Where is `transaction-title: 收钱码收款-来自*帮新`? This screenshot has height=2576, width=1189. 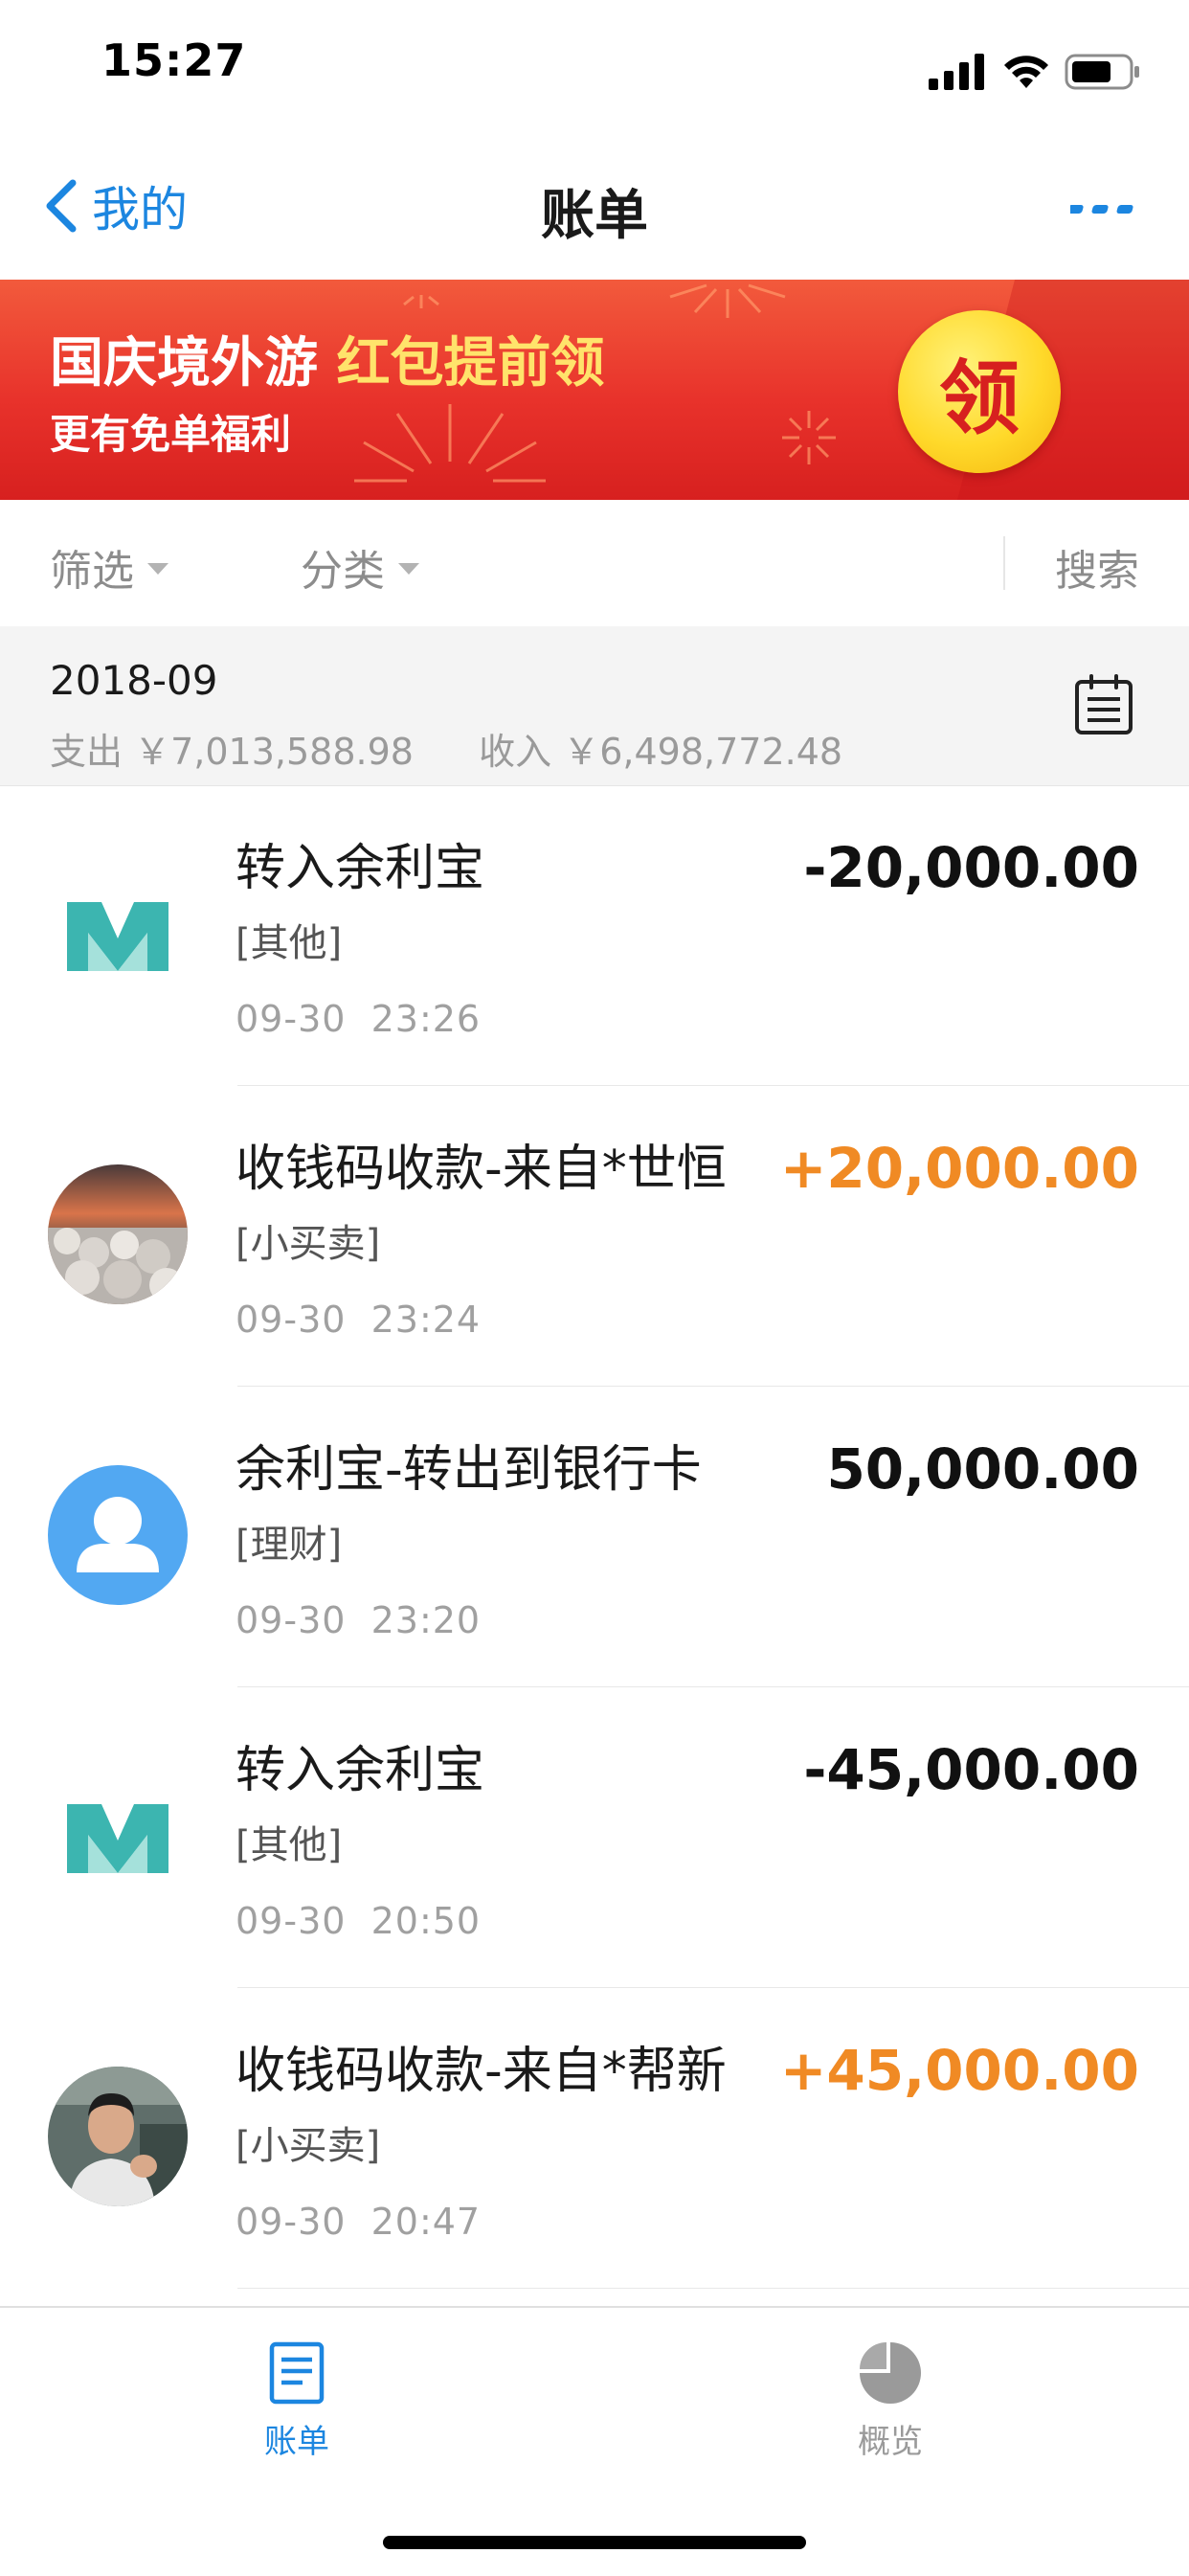 transaction-title: 收钱码收款-来自*帮新 is located at coordinates (481, 2071).